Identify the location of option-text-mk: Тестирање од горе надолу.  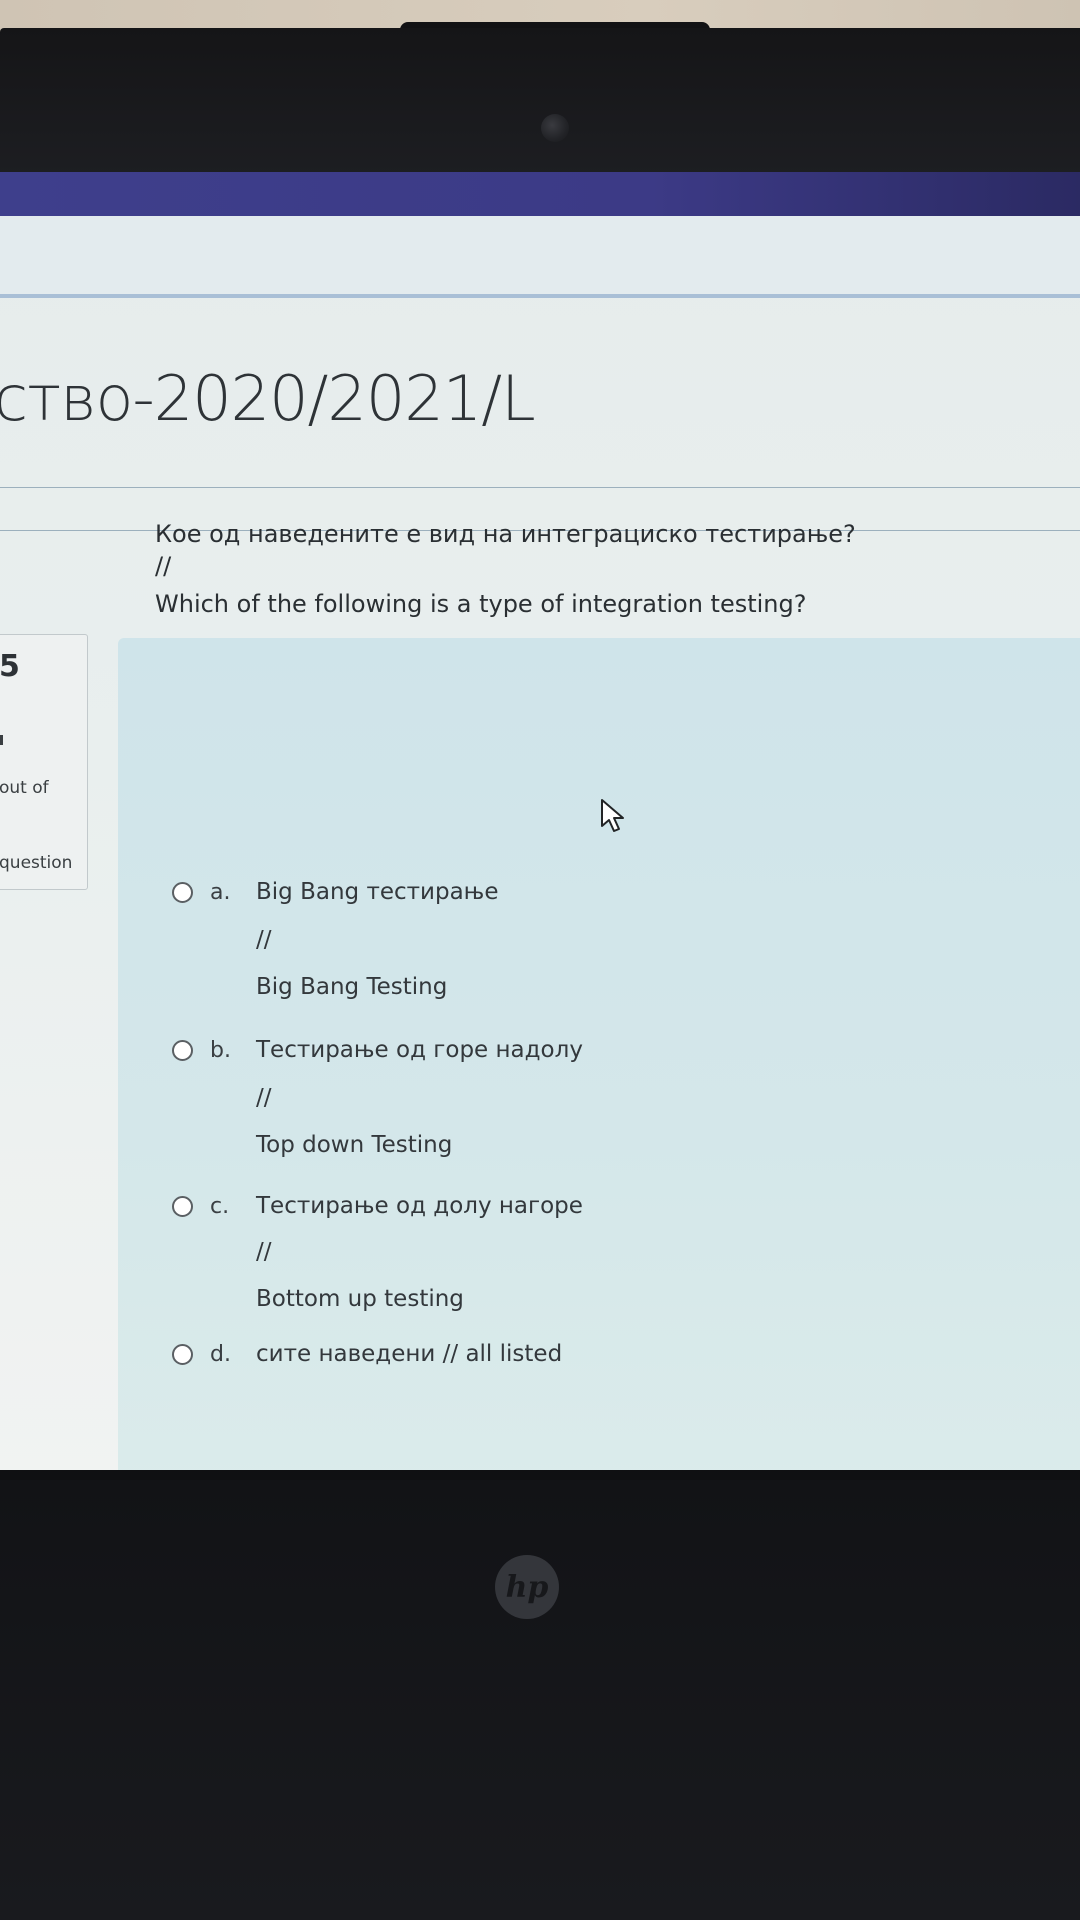
(419, 1050).